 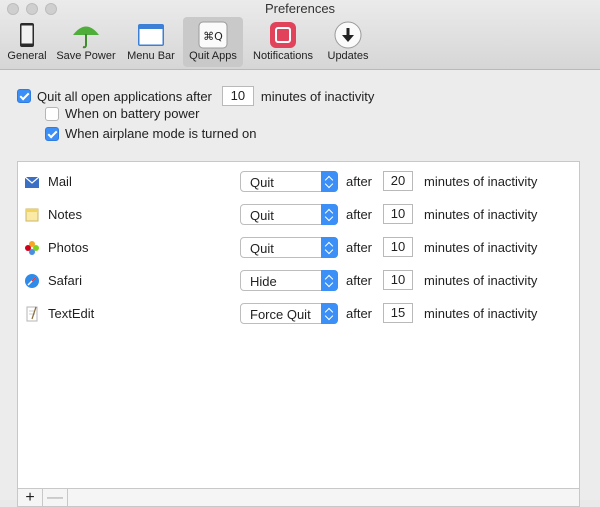 What do you see at coordinates (32, 215) in the screenshot?
I see `notes-icon` at bounding box center [32, 215].